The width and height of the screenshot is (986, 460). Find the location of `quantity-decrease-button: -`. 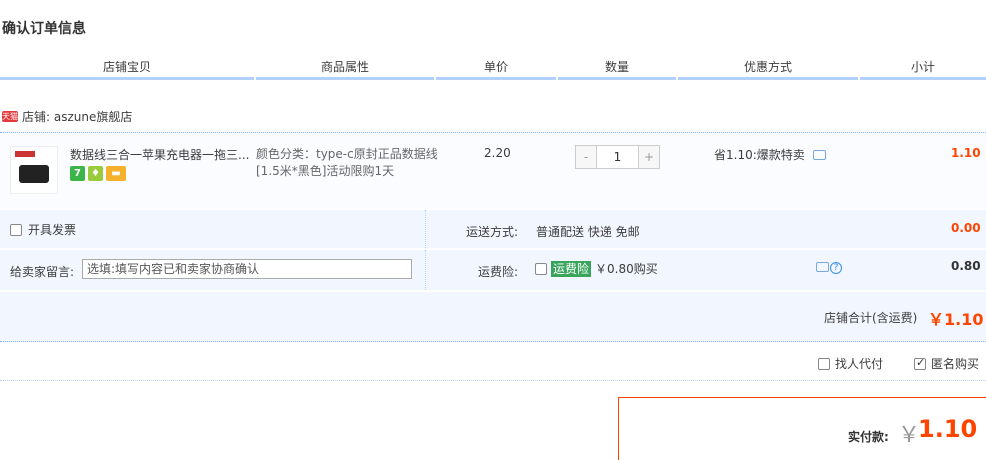

quantity-decrease-button: - is located at coordinates (586, 157).